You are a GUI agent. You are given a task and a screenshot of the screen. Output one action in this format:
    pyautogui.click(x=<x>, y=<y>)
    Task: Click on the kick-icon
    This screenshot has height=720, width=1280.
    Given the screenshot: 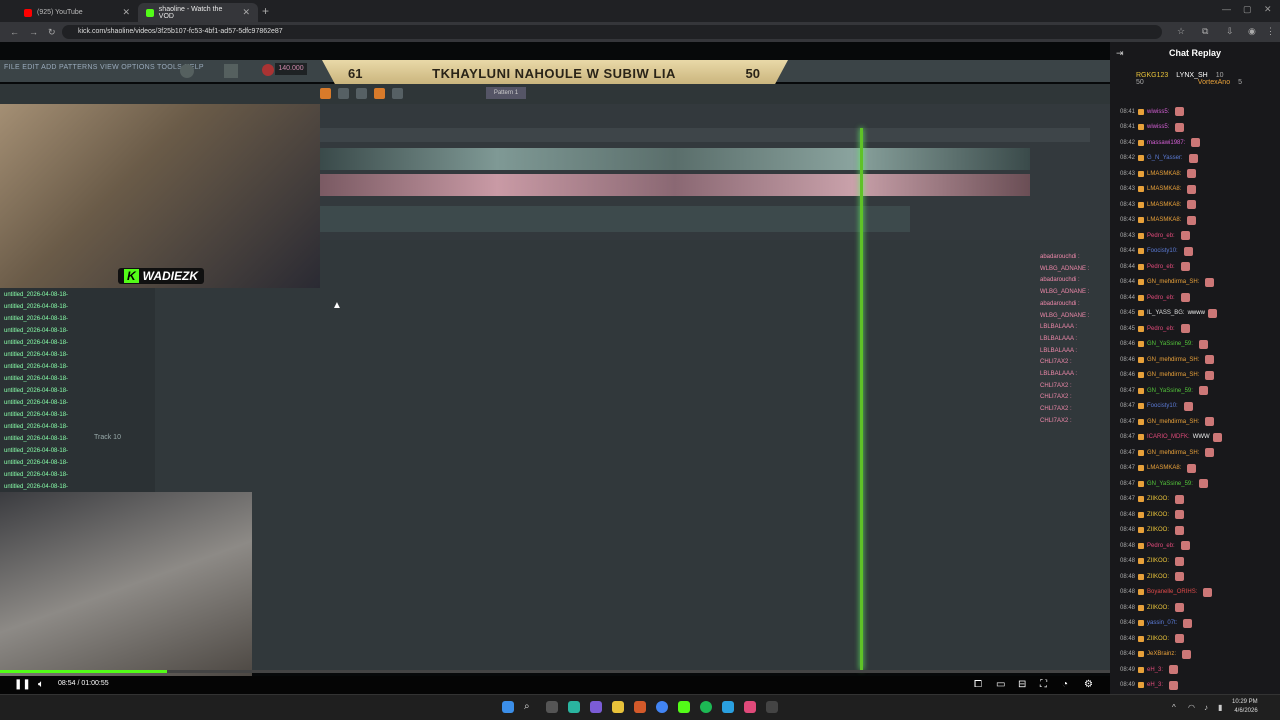 What is the action you would take?
    pyautogui.click(x=684, y=707)
    